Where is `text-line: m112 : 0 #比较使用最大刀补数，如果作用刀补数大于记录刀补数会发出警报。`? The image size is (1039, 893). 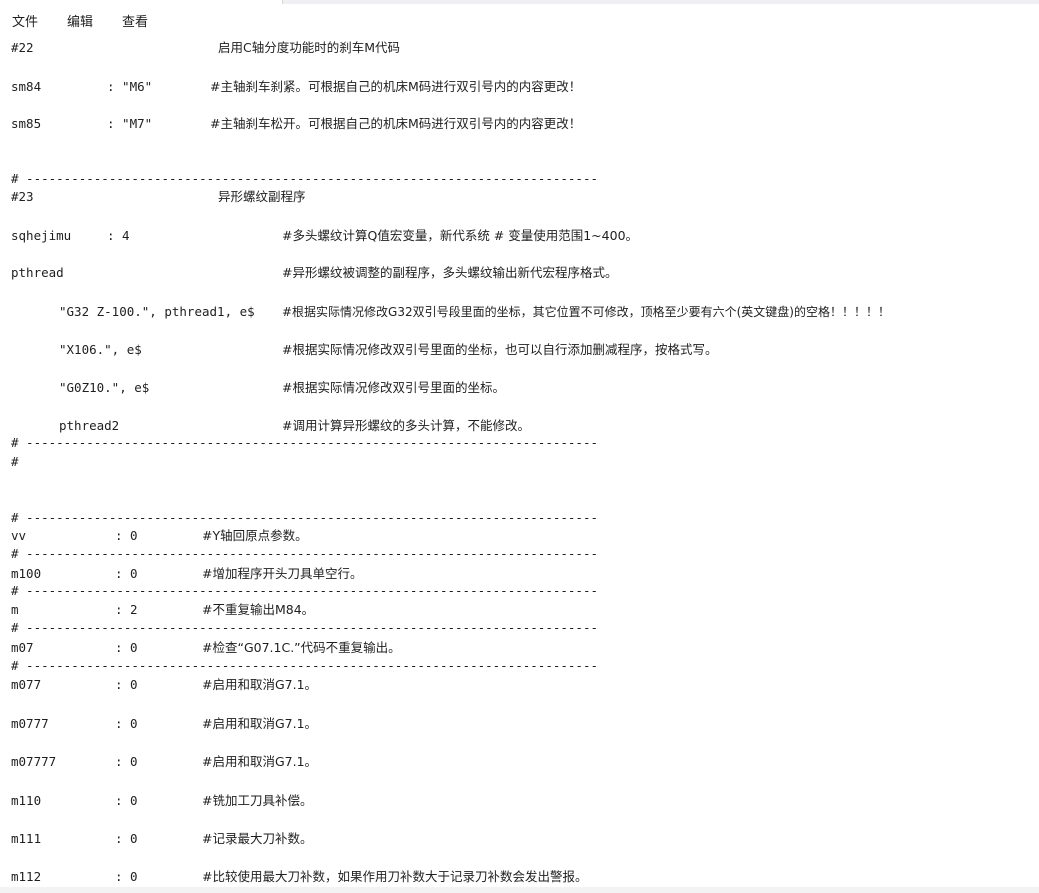 text-line: m112 : 0 #比较使用最大刀补数，如果作用刀补数大于记录刀补数会发出警报。 is located at coordinates (299, 877).